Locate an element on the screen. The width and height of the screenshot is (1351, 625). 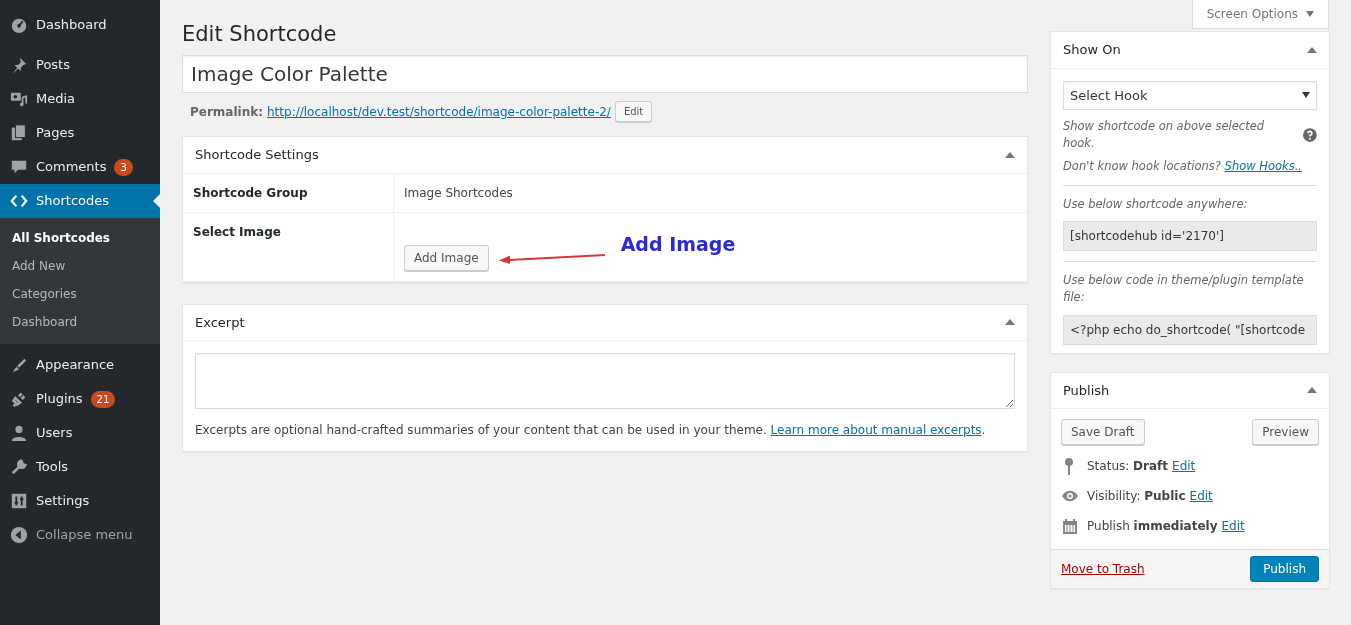
excerpt-help-text: Excerpts are optional hand-crafted summaries of your content that can be used in your theme. Learn more about manual excerpts. is located at coordinates (590, 431).